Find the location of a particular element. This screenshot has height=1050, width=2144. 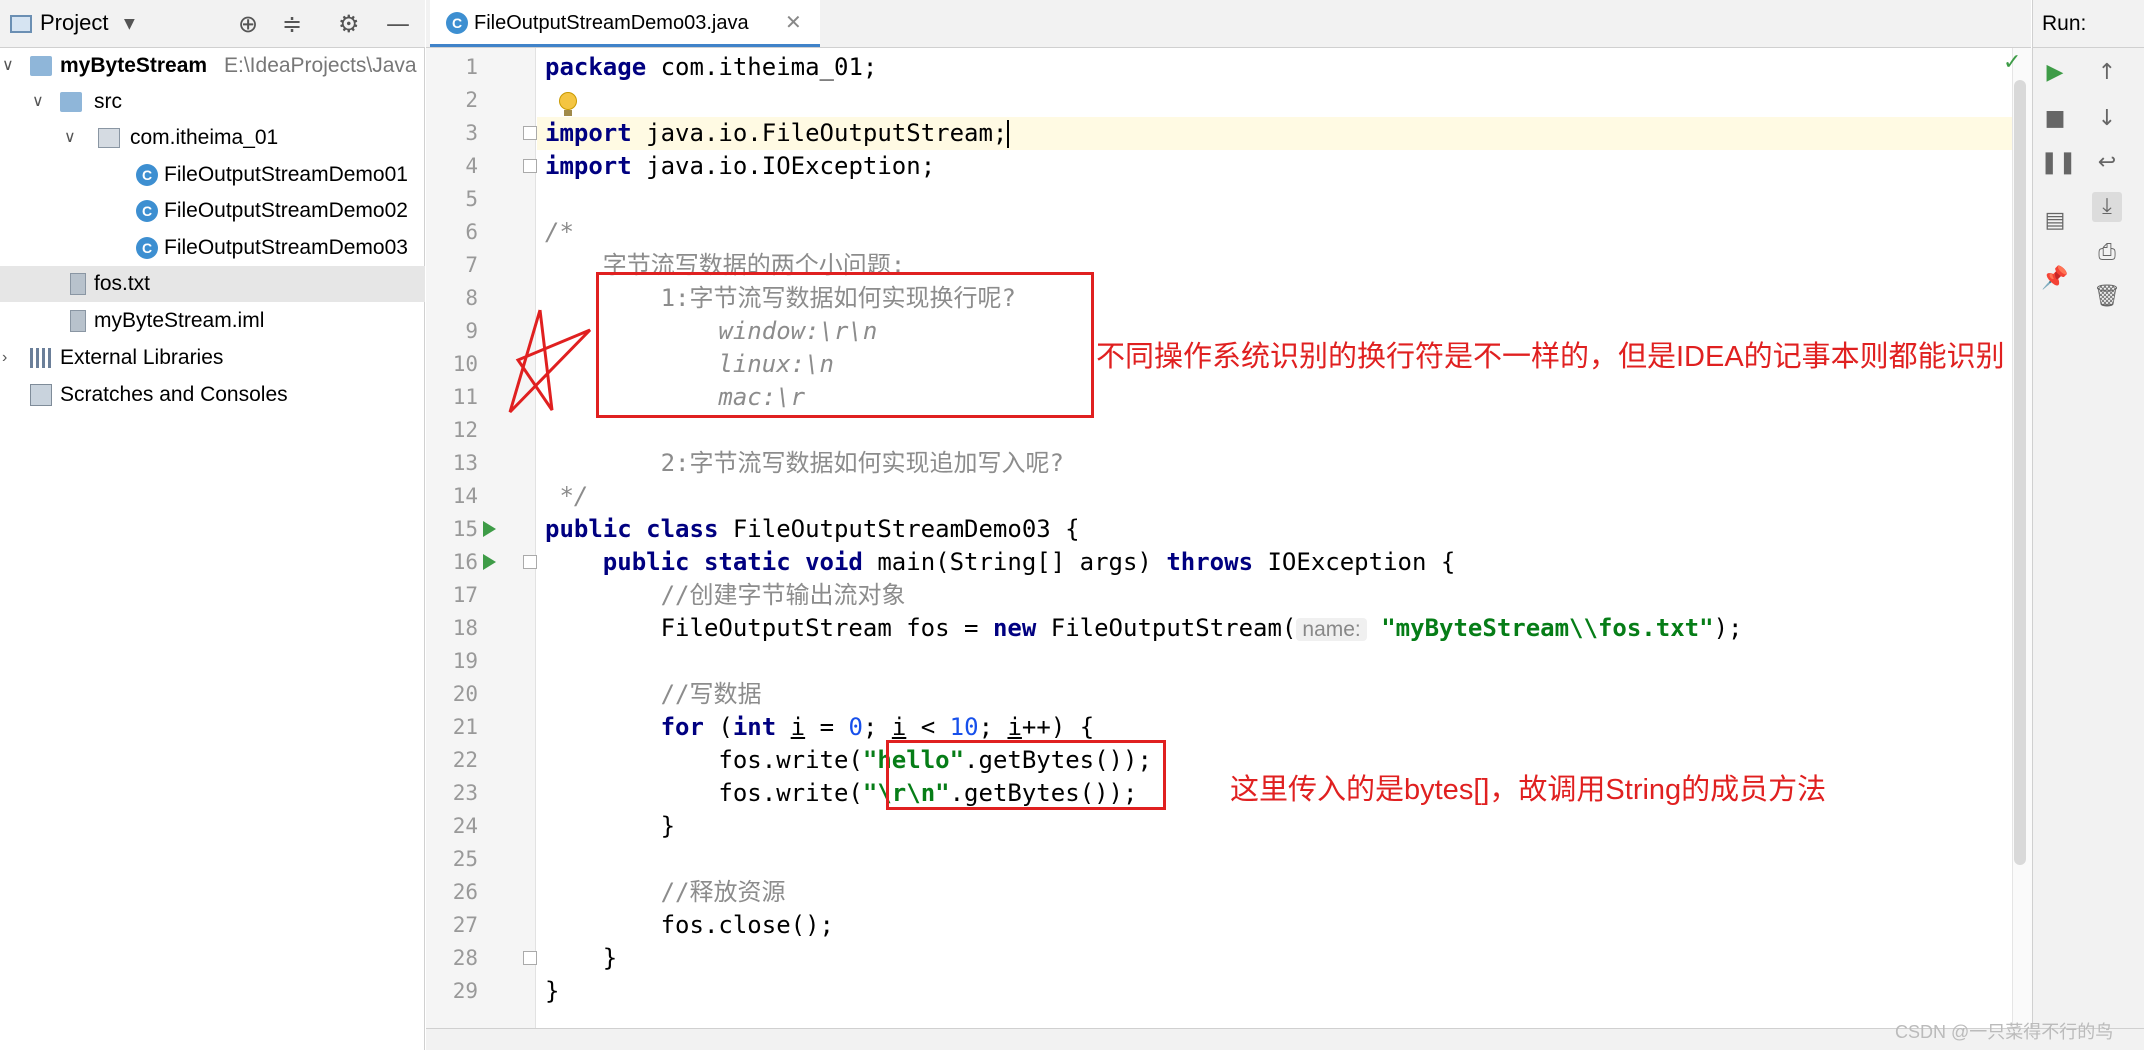

collapse-icon: ≑ is located at coordinates (292, 24).